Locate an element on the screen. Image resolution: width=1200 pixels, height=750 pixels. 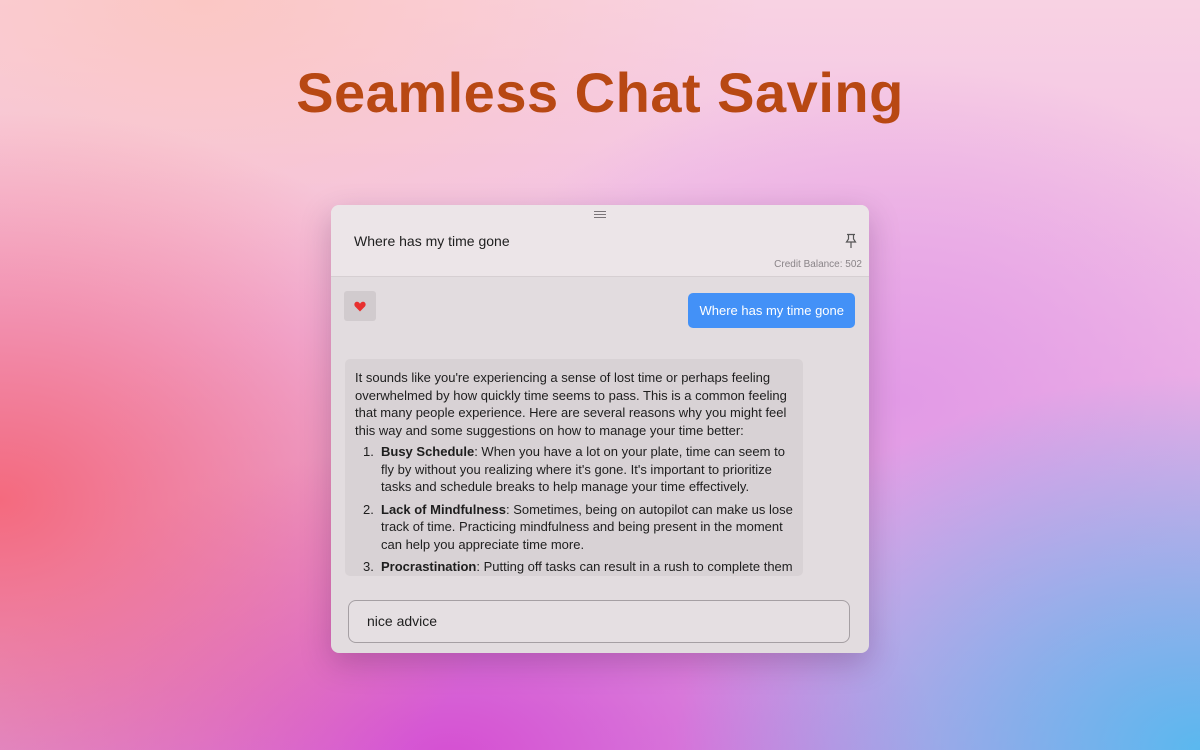
user-message-bubble: Where has my time gone is located at coordinates (771, 310).